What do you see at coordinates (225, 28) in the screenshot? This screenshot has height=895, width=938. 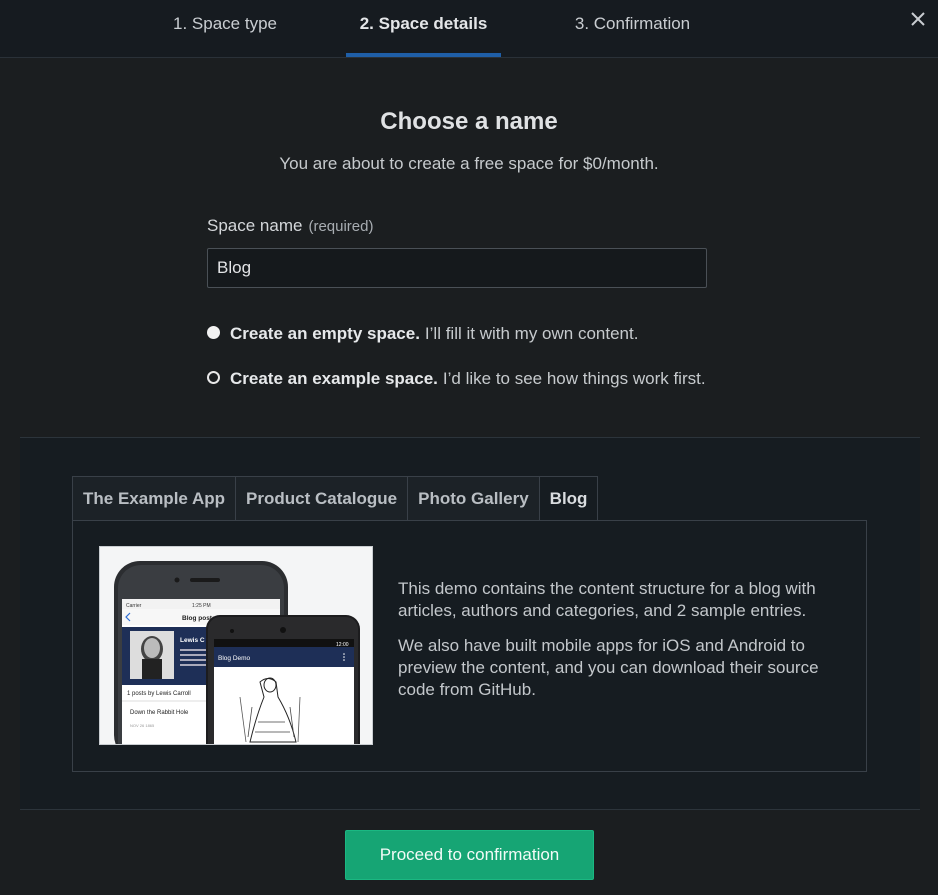 I see `step-space-type: 1. Space type` at bounding box center [225, 28].